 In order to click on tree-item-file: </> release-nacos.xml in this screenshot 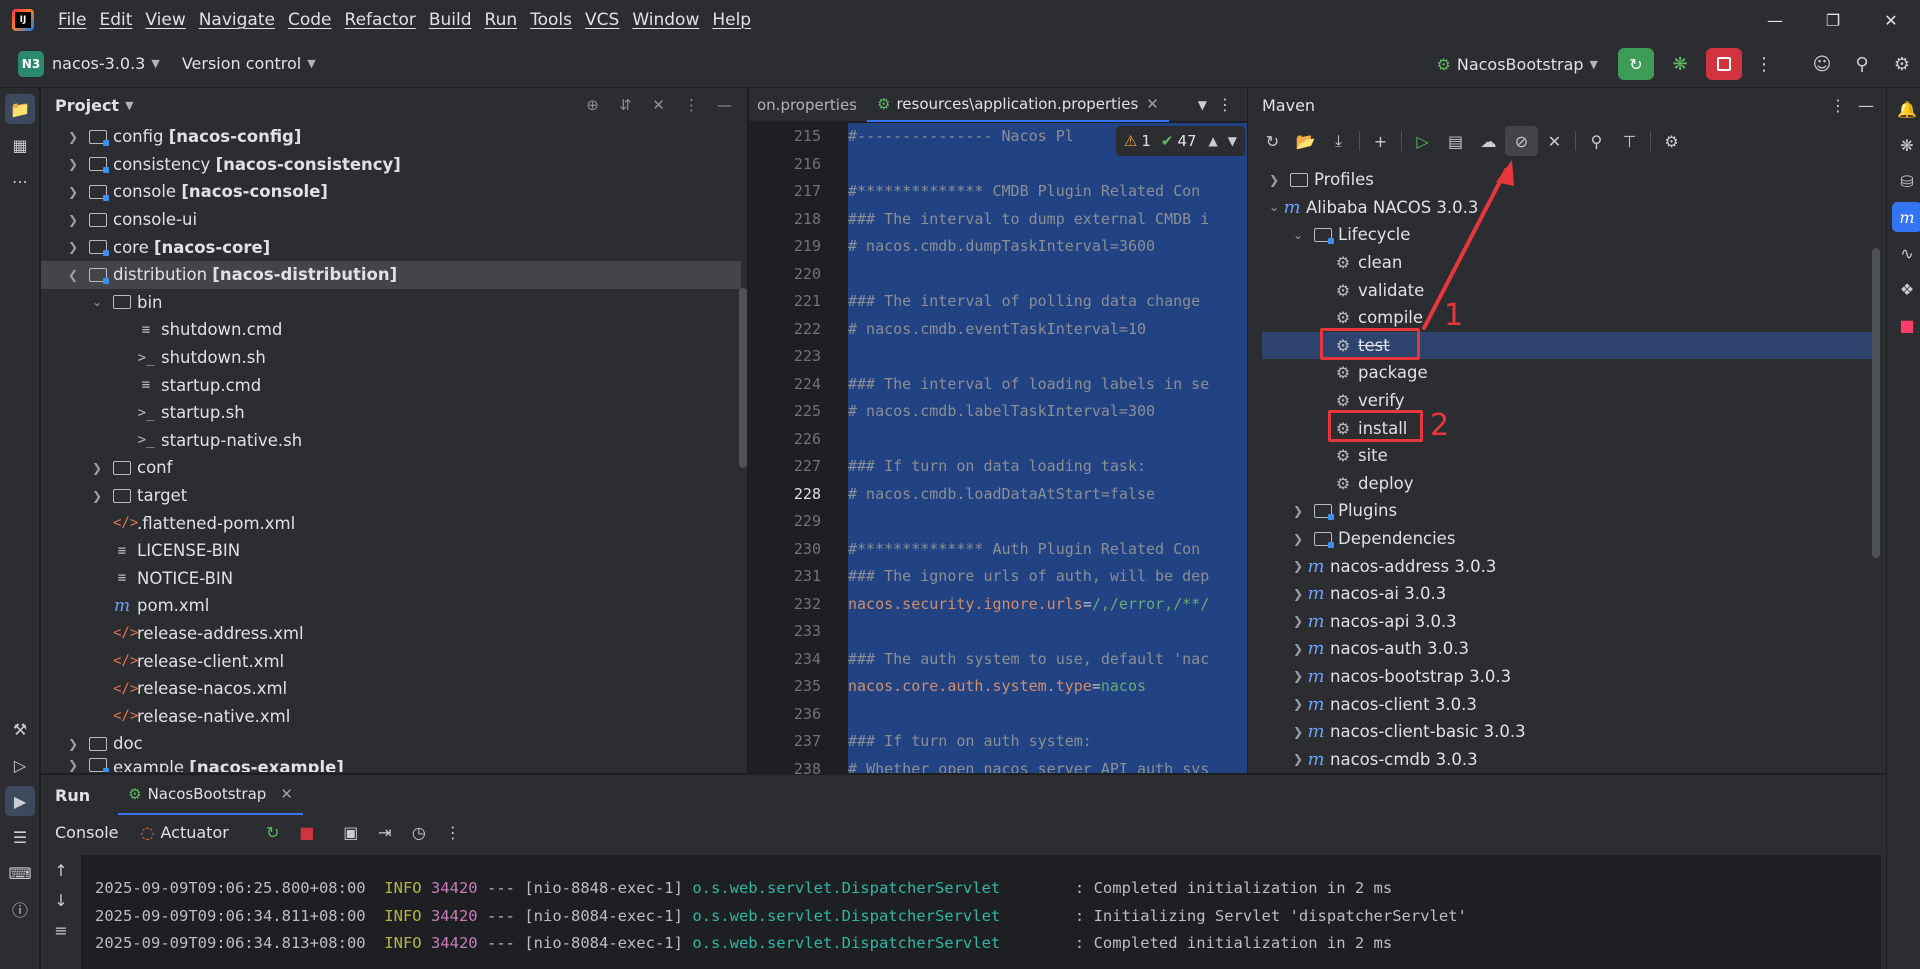, I will do `click(391, 689)`.